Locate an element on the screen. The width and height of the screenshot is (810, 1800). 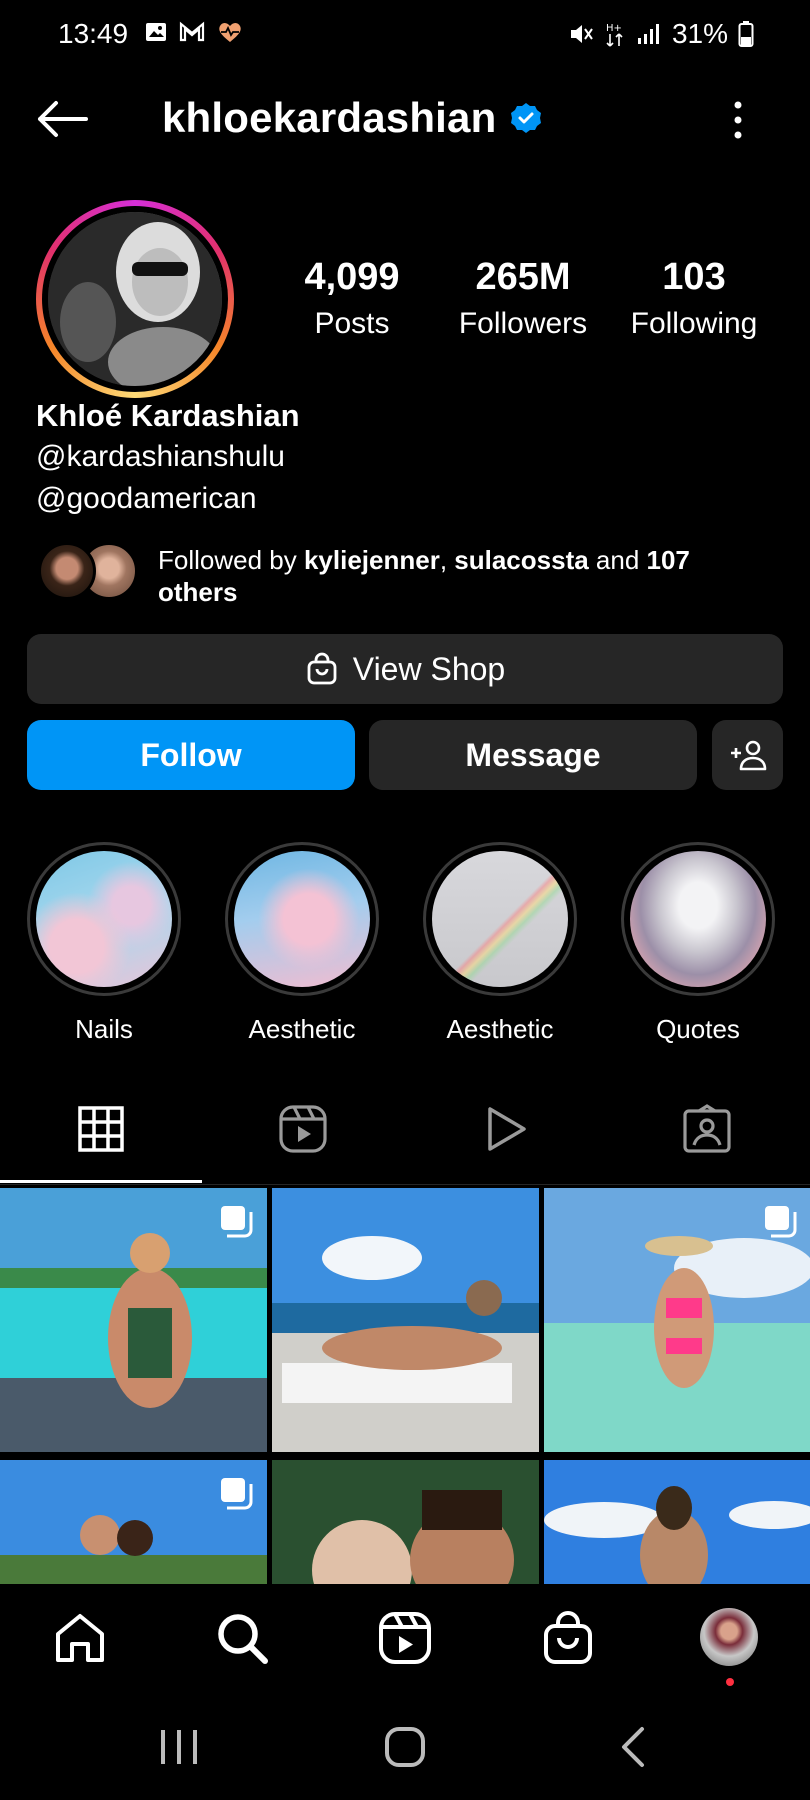
system-navigation is located at coordinates (405, 1747).